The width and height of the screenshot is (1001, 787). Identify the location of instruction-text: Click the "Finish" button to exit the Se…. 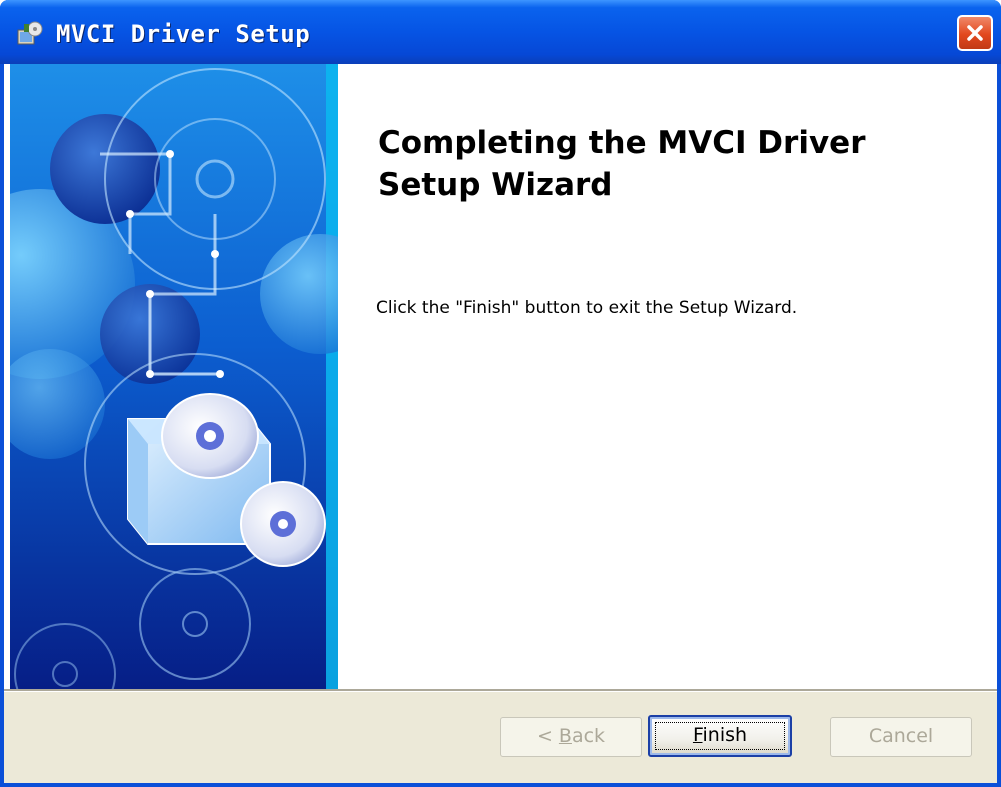
(587, 308).